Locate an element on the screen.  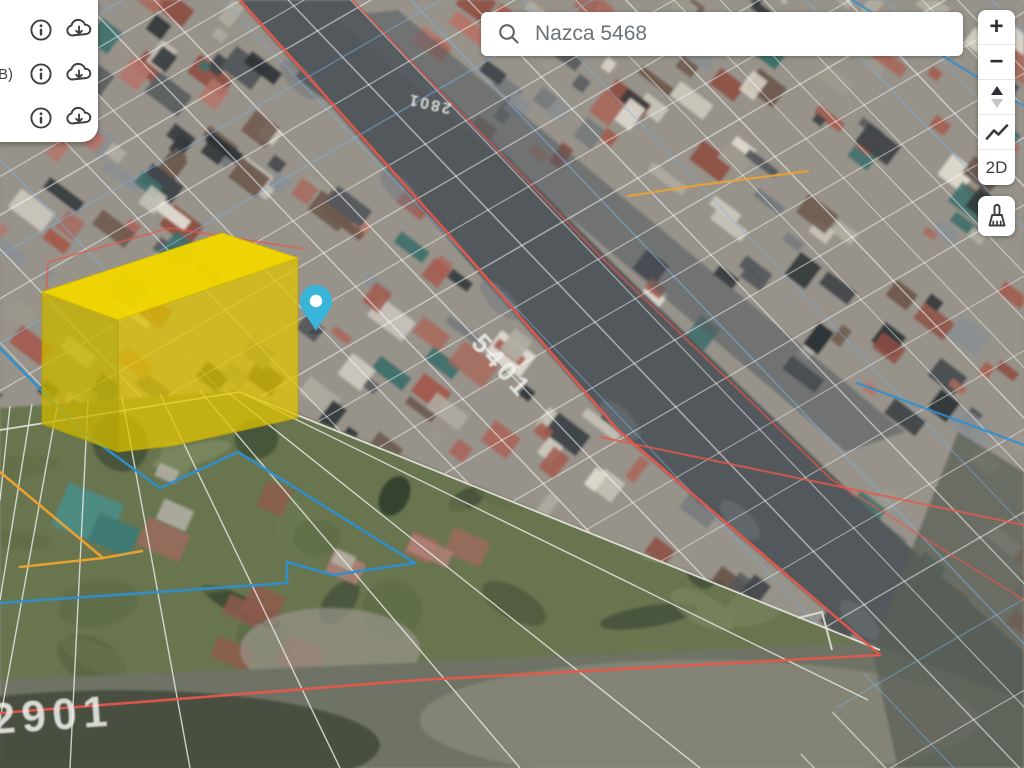
broom-icon is located at coordinates (996, 215).